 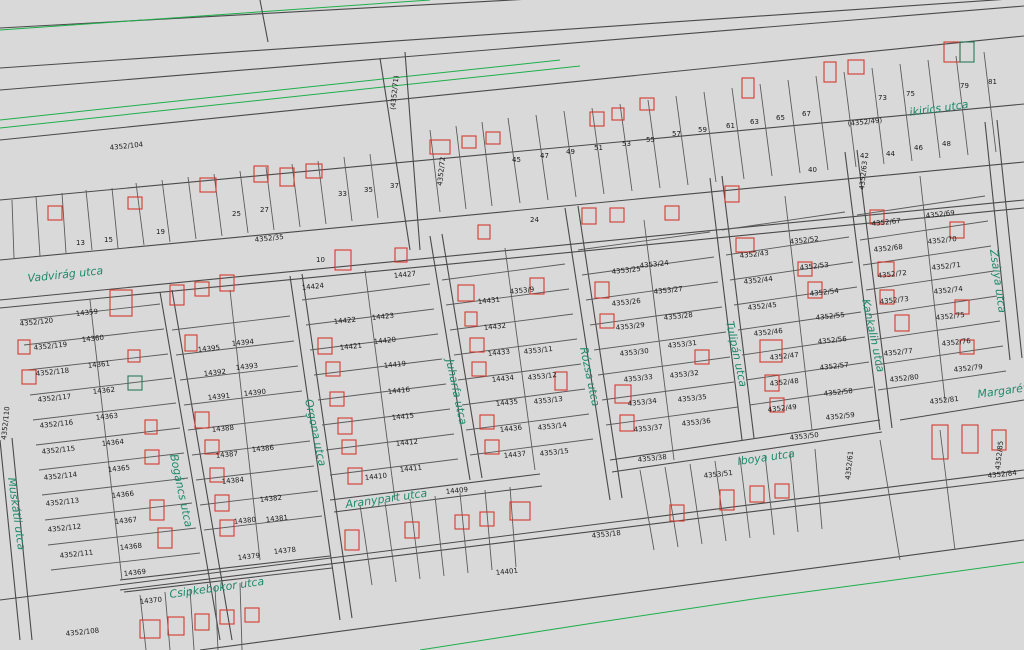 I want to click on parcel-number: 4352/61, so click(x=849, y=465).